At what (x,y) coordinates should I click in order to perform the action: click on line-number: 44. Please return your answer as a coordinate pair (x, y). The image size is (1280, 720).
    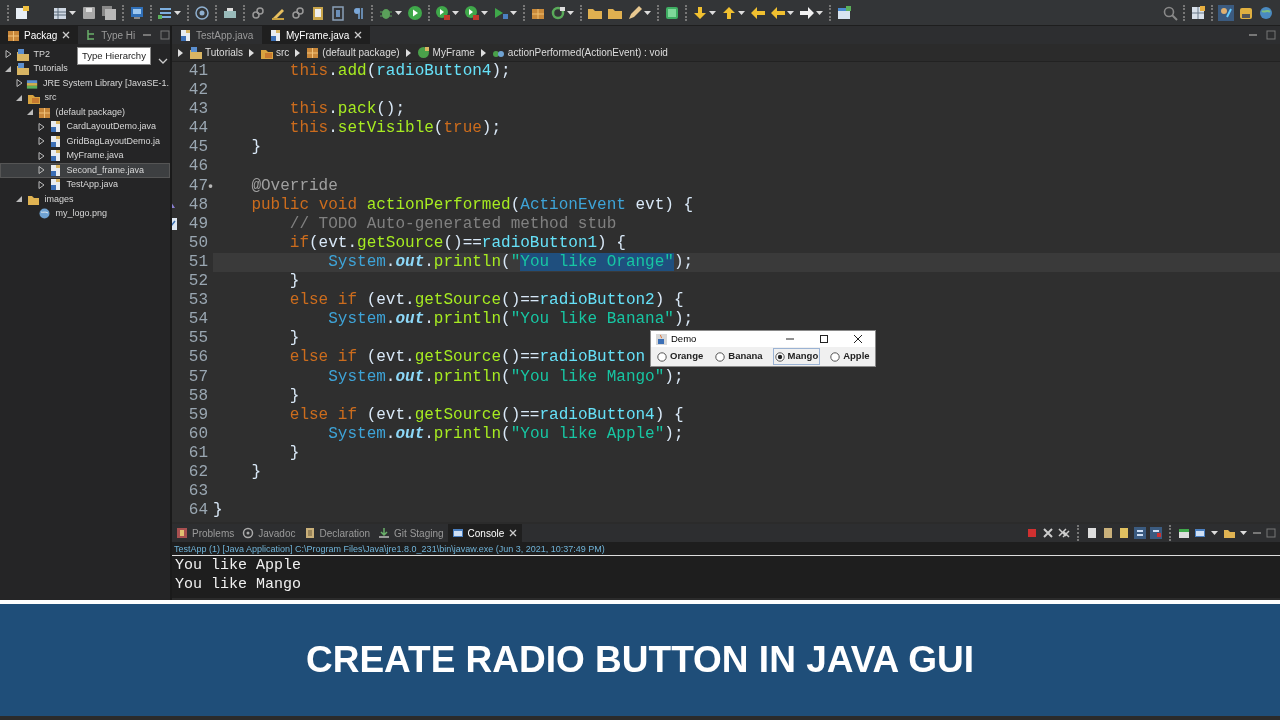
    Looking at the image, I should click on (197, 129).